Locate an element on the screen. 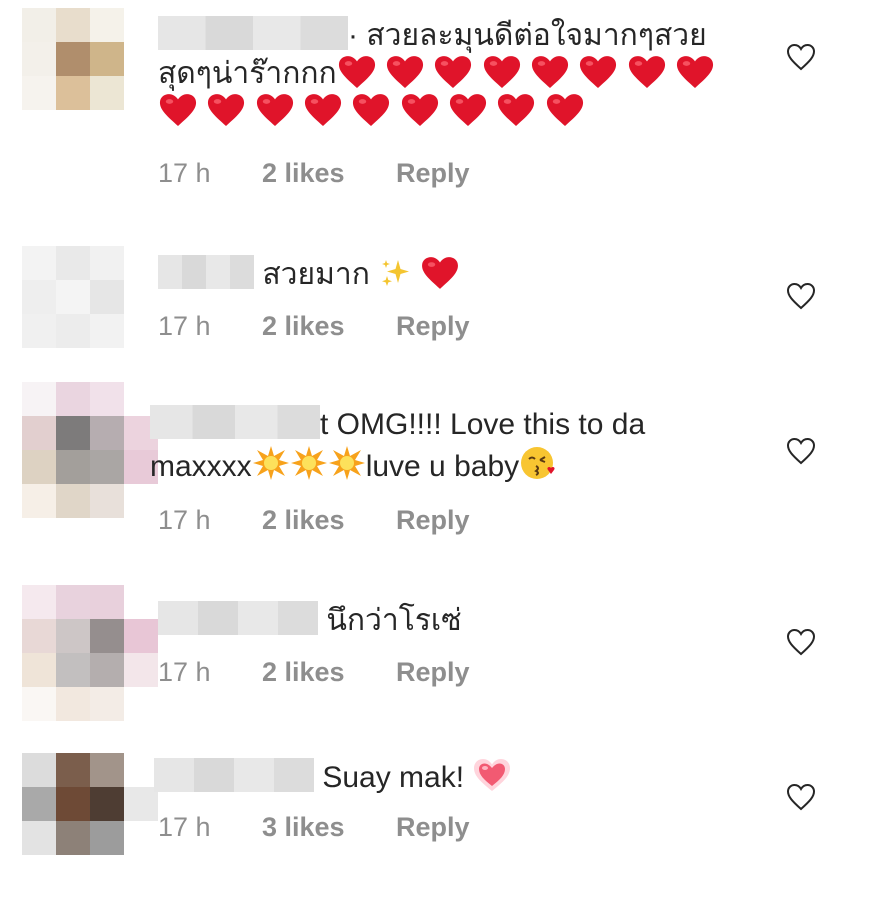  comment-body: Suay mak! is located at coordinates (393, 777).